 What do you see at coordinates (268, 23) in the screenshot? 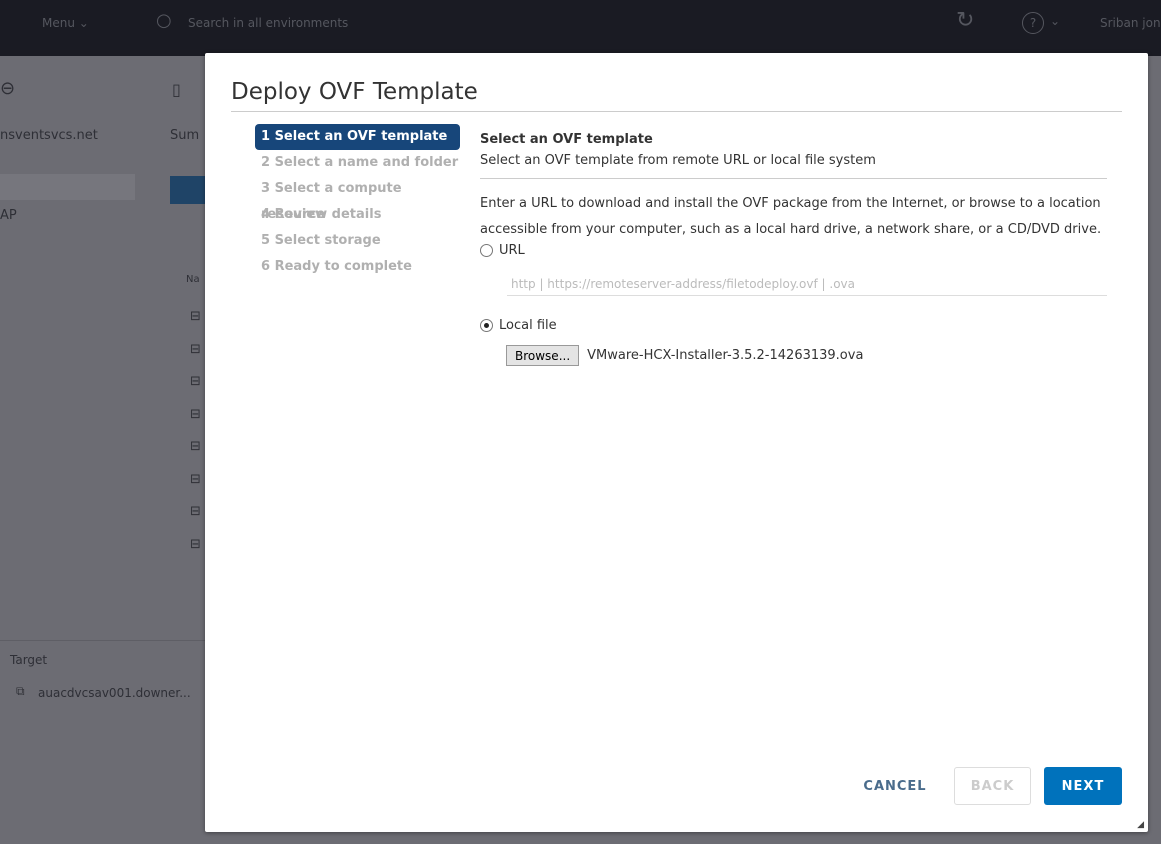
I see `search-input: Search in all environments` at bounding box center [268, 23].